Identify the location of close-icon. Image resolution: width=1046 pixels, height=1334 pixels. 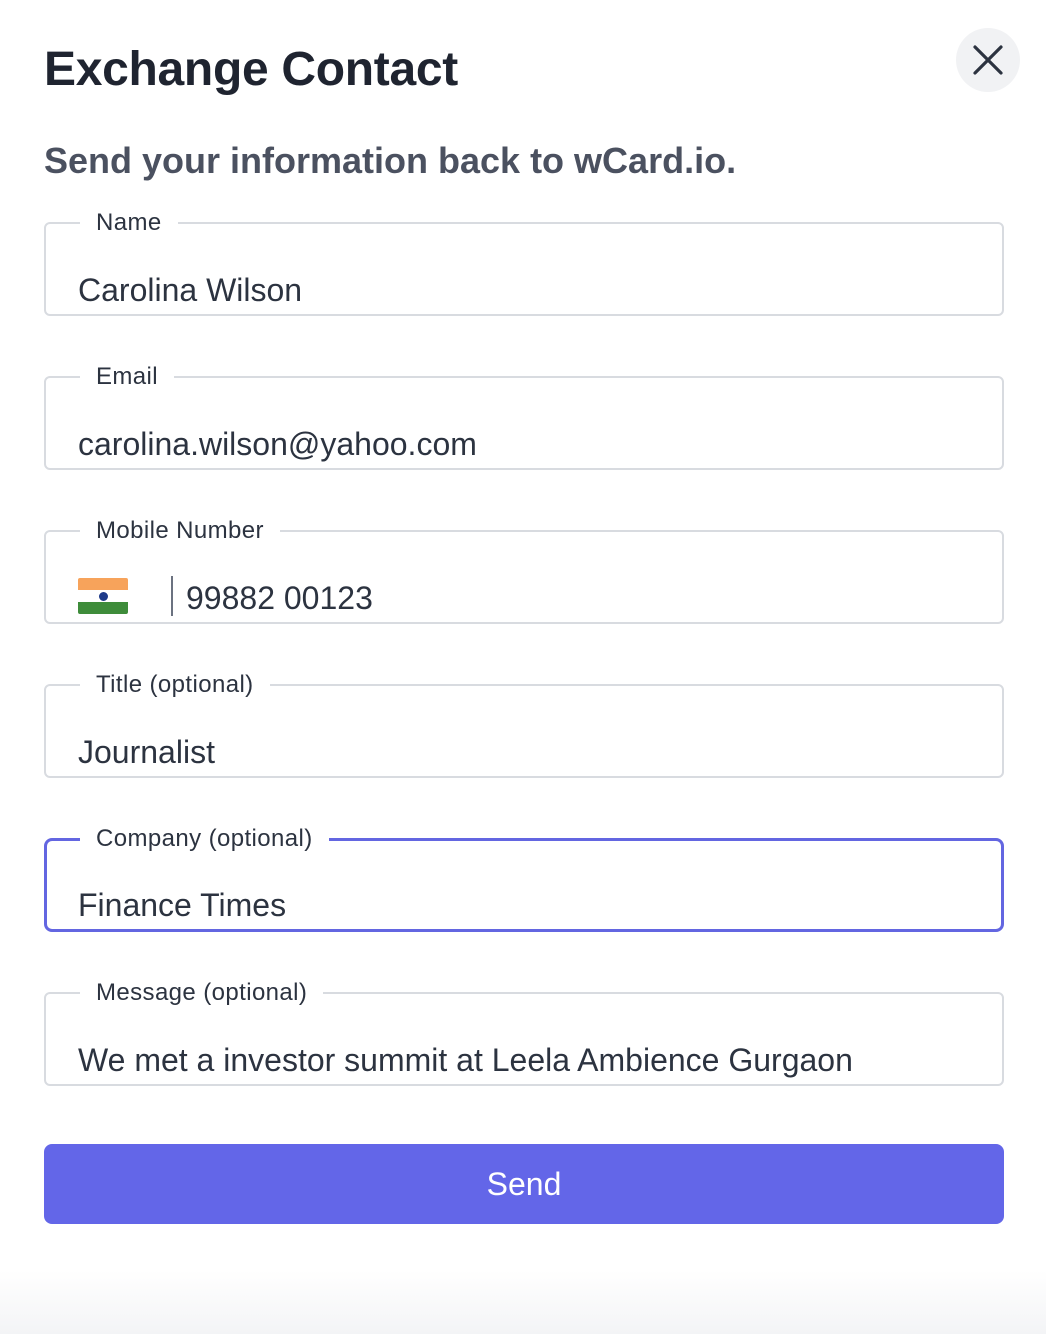
(988, 60).